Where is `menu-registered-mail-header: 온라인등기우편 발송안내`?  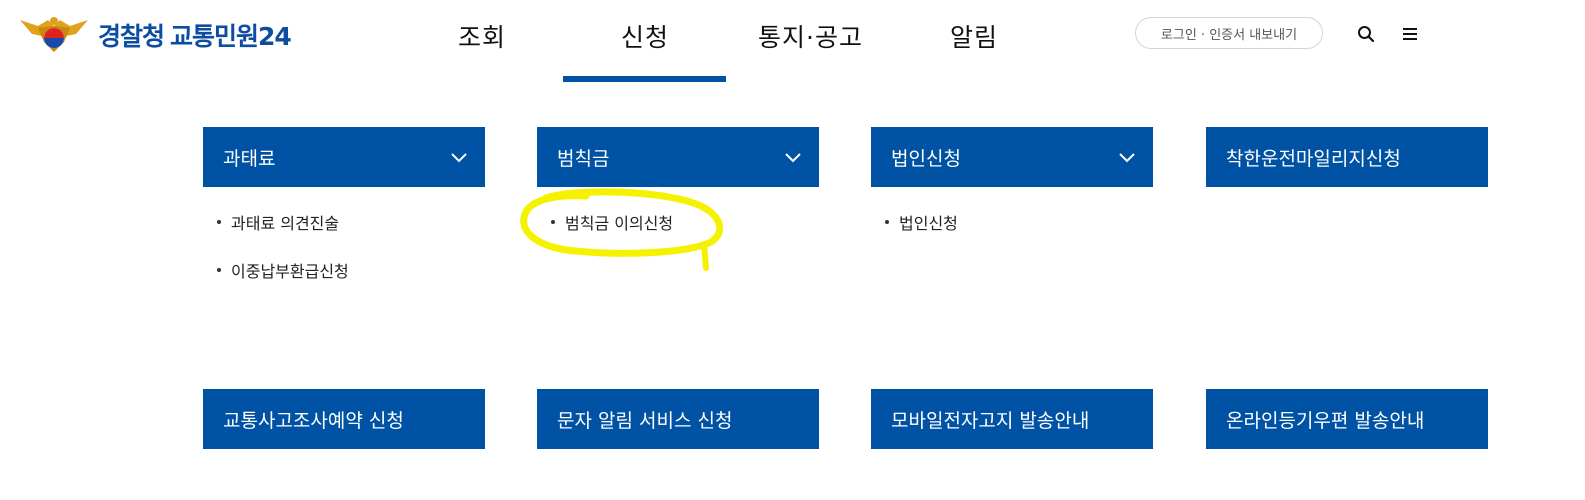 menu-registered-mail-header: 온라인등기우편 발송안내 is located at coordinates (1347, 419).